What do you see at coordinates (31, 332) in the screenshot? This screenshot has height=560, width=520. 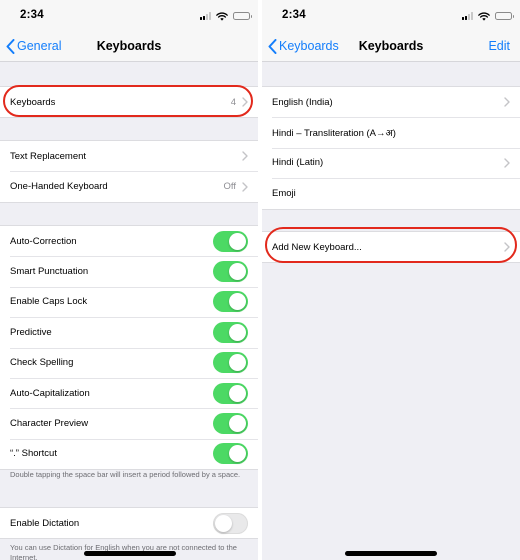 I see `predictive-label: Predictive` at bounding box center [31, 332].